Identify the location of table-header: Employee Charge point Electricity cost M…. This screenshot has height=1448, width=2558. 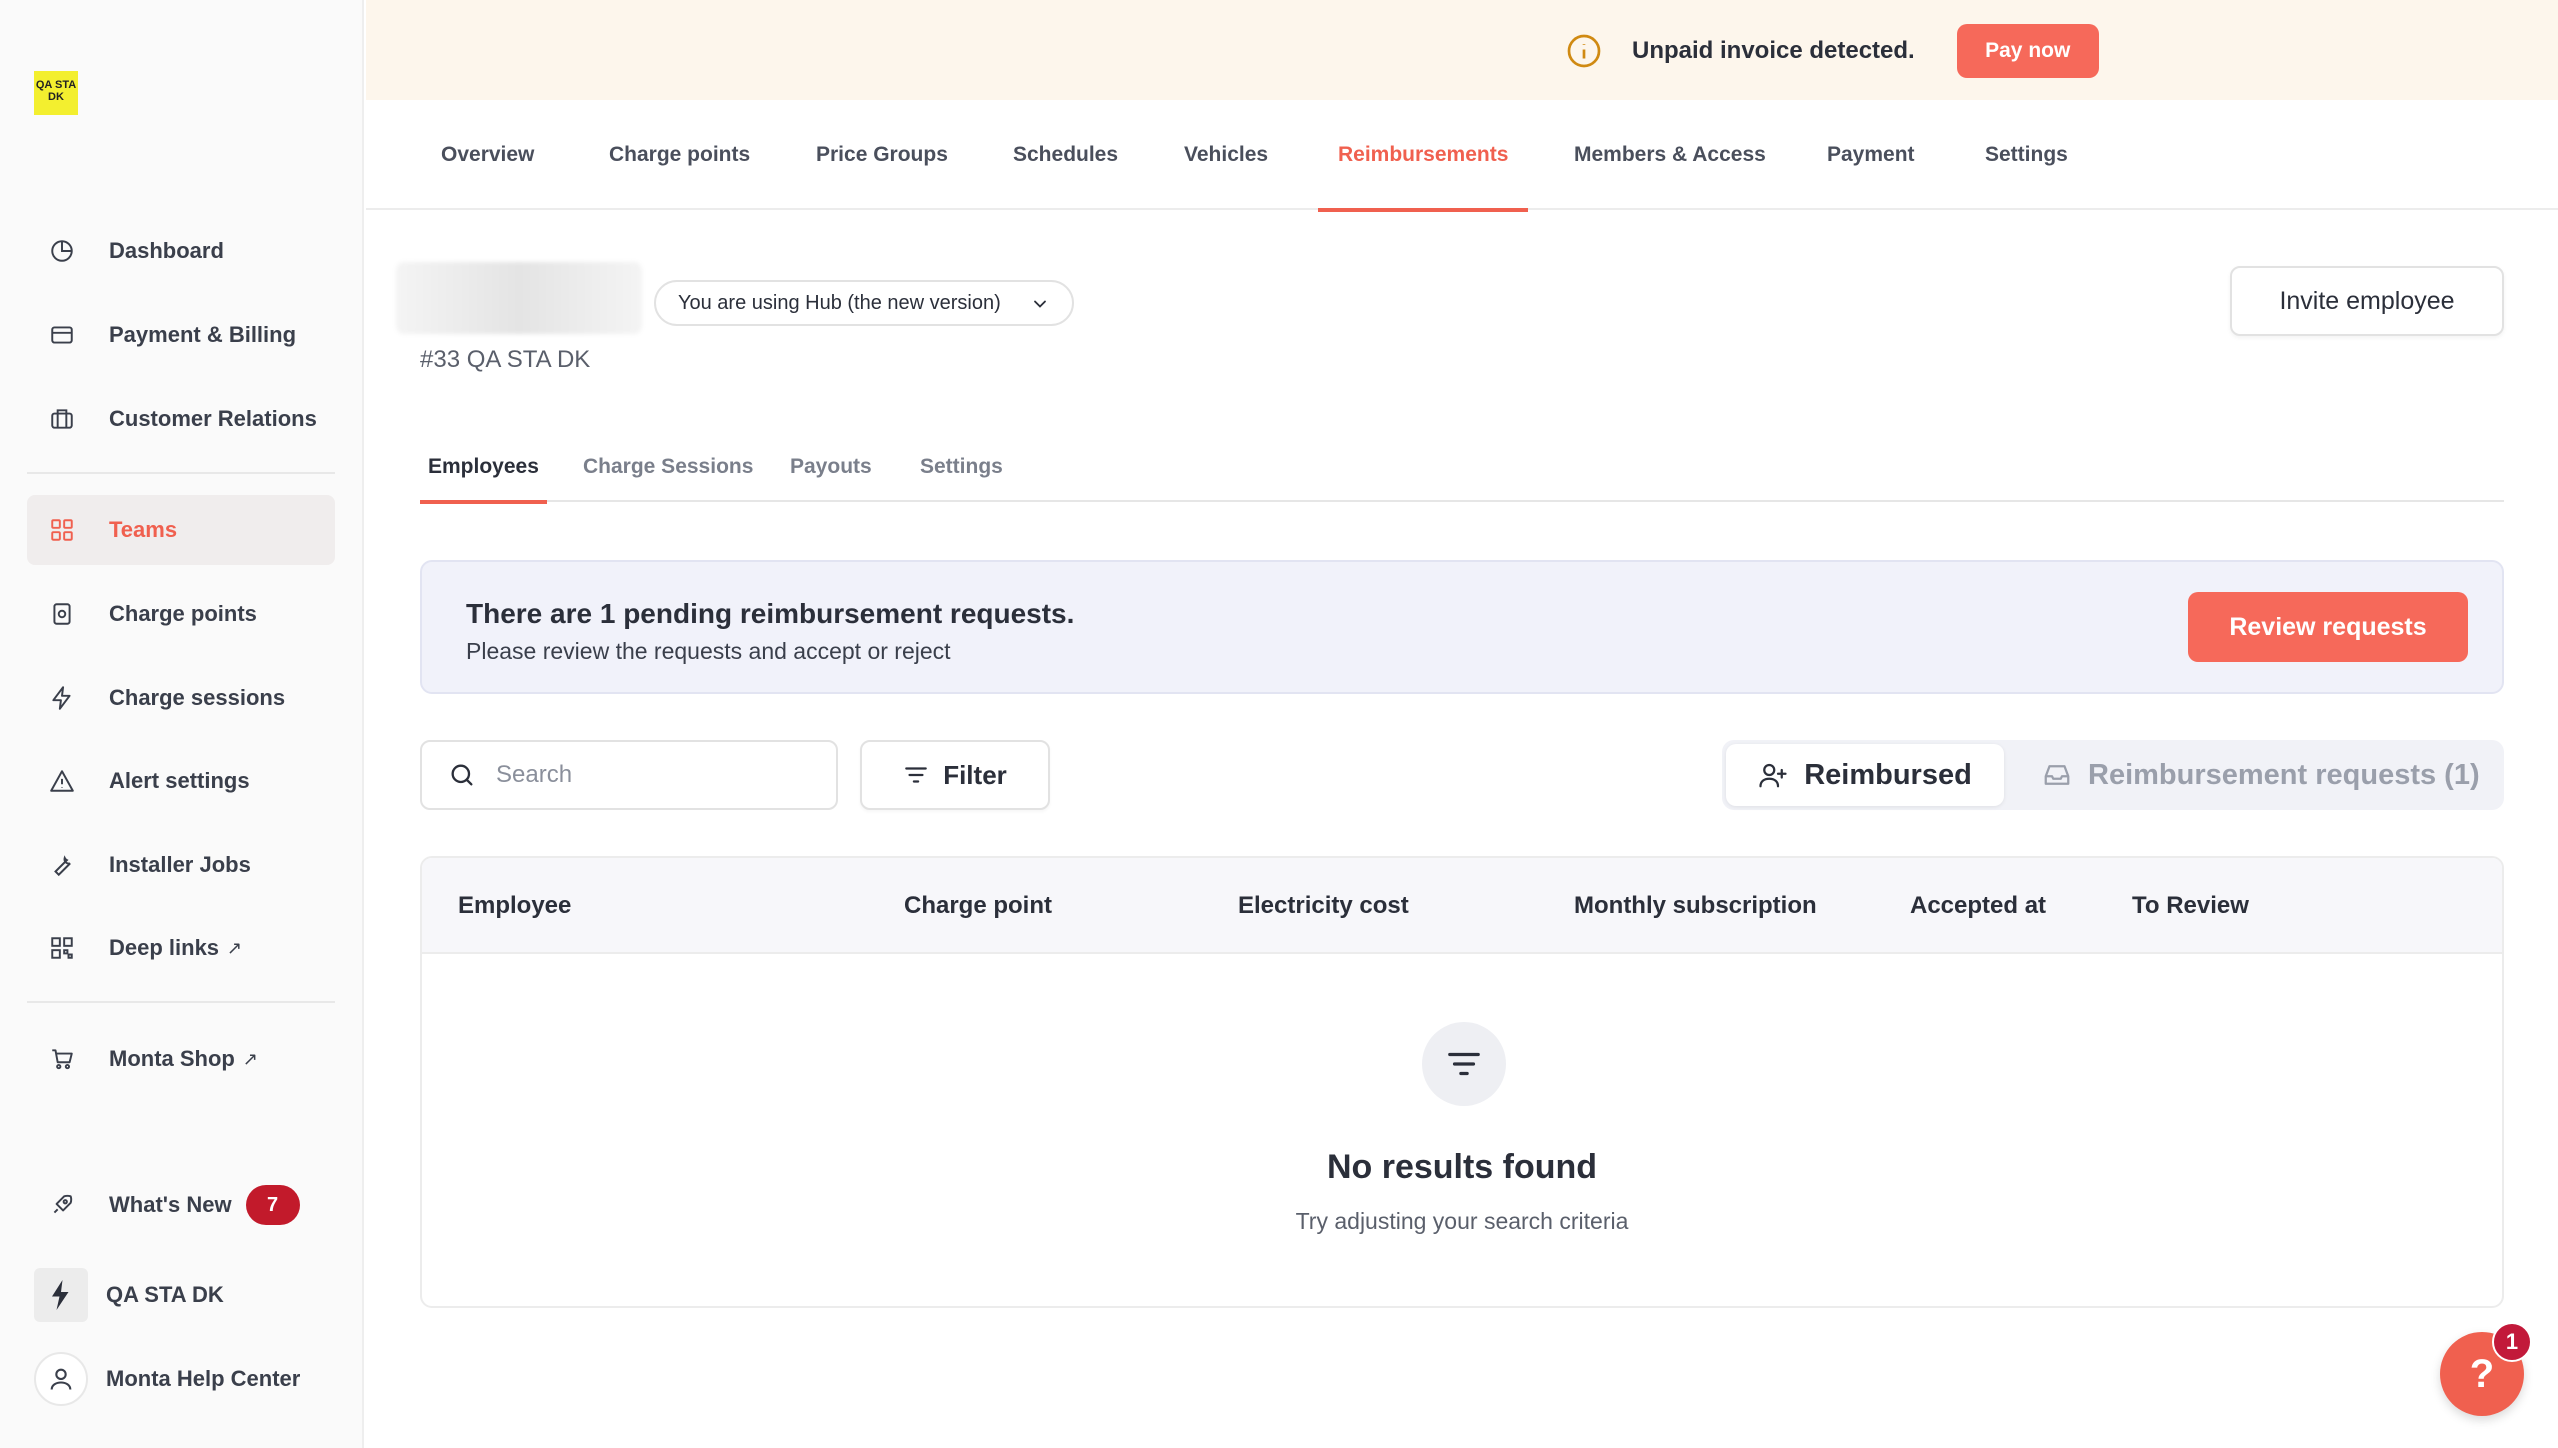
(1462, 906).